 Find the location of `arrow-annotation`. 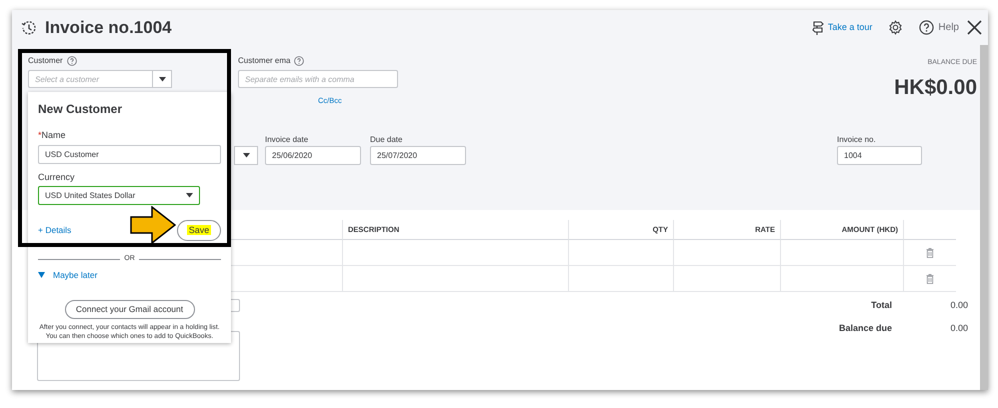

arrow-annotation is located at coordinates (153, 225).